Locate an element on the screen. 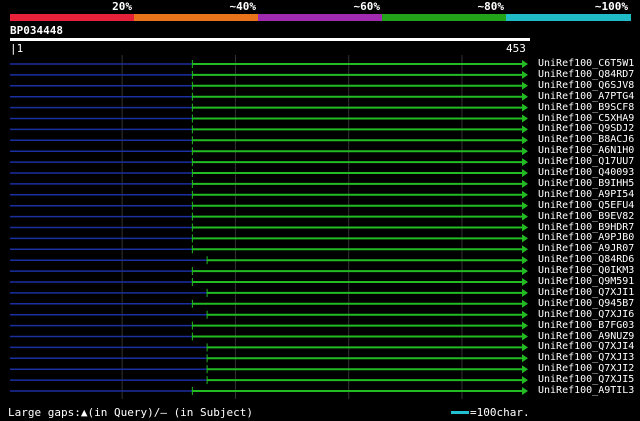  hit-name-link: UniRef100_Q9M591 is located at coordinates (586, 281).